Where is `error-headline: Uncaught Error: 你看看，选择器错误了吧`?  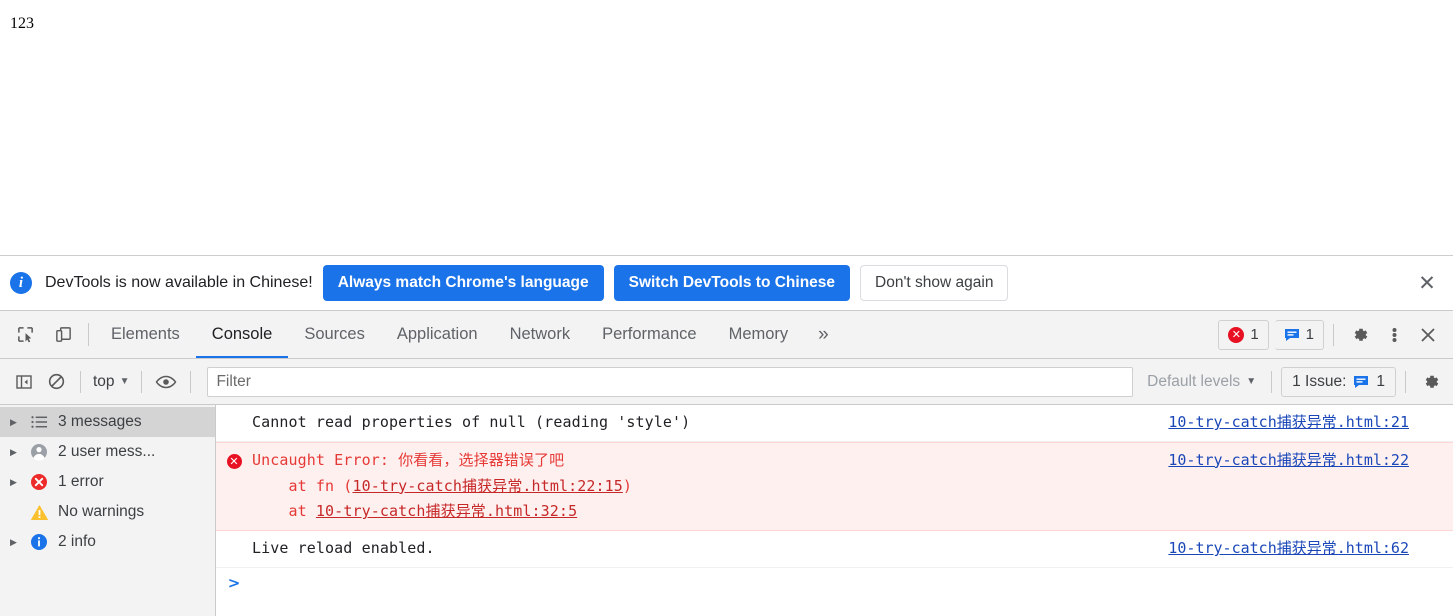 error-headline: Uncaught Error: 你看看，选择器错误了吧 is located at coordinates (408, 459).